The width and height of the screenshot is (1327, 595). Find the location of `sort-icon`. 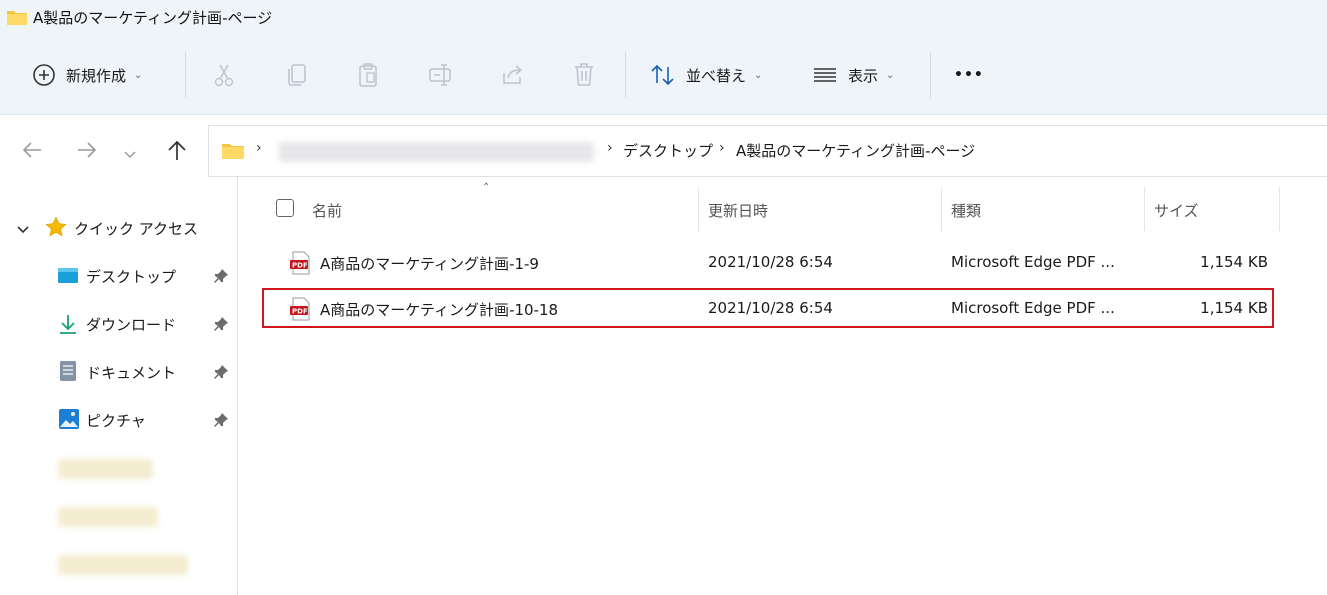

sort-icon is located at coordinates (663, 75).